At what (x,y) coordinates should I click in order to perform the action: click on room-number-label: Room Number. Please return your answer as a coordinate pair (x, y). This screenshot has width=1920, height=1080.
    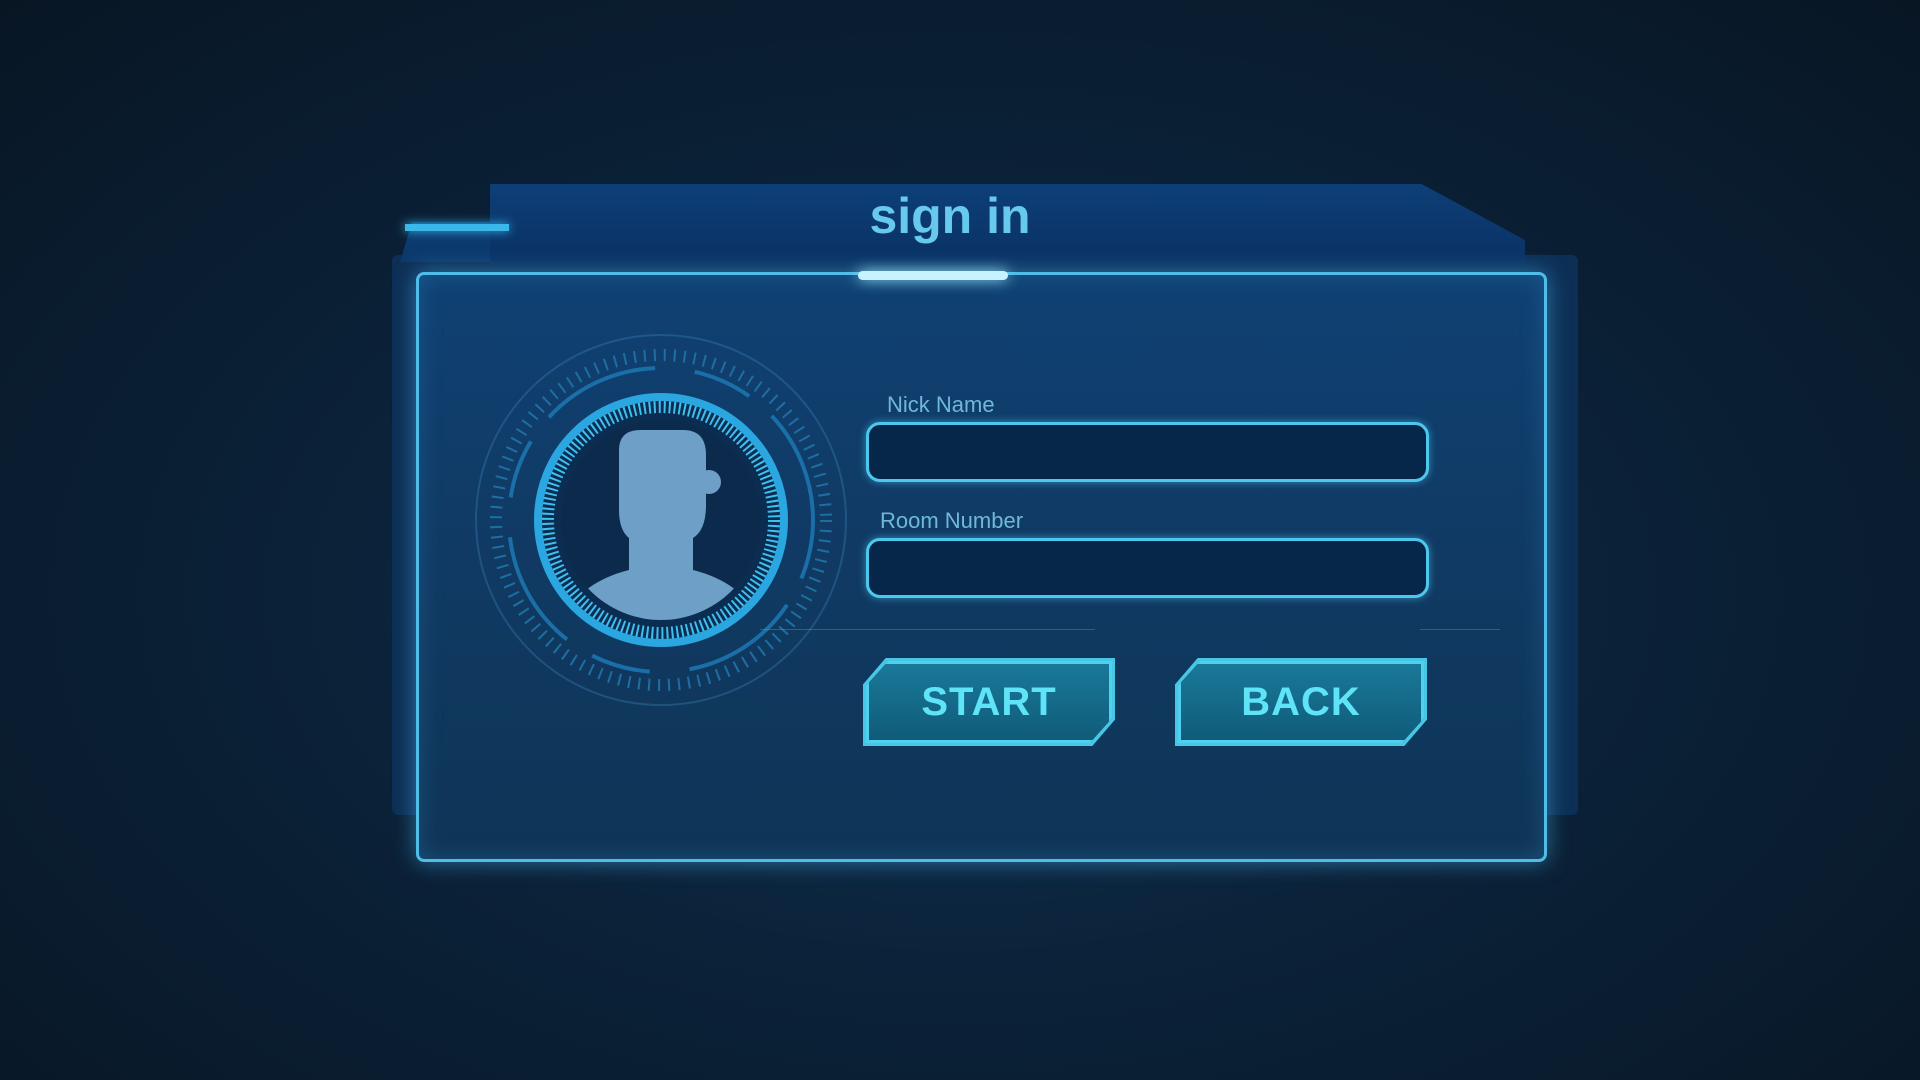
    Looking at the image, I should click on (952, 520).